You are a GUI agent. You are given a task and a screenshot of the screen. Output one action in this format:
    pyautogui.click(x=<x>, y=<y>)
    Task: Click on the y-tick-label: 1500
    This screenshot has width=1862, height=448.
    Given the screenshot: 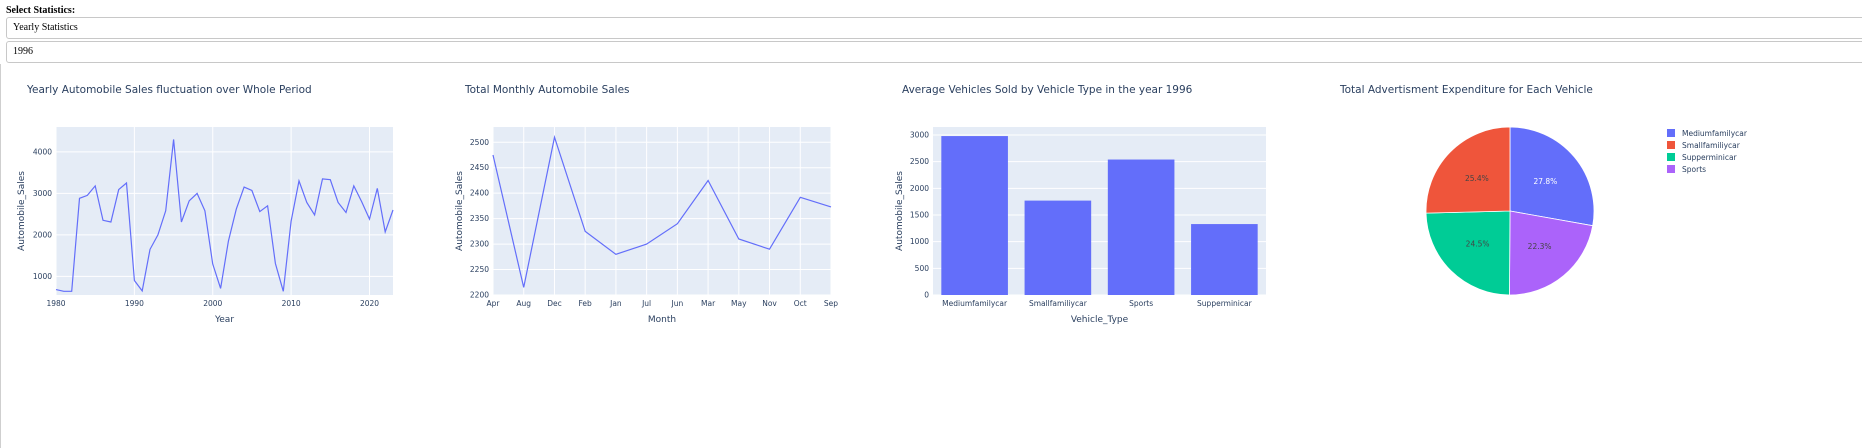 What is the action you would take?
    pyautogui.click(x=919, y=215)
    